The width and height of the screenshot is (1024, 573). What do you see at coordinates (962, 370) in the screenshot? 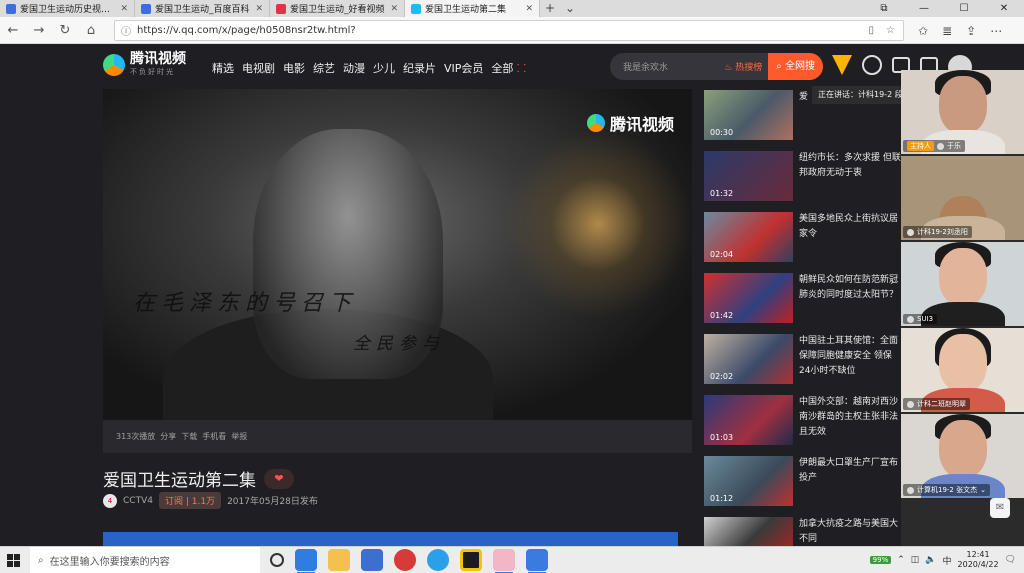
I see `participant-tile: 计科二班赵明翠` at bounding box center [962, 370].